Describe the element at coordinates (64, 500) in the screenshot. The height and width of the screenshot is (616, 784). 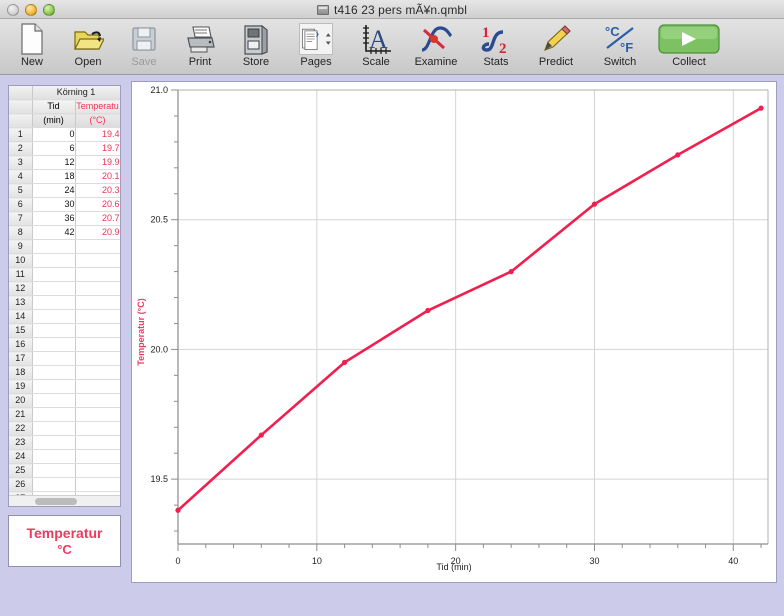
I see `table-horizontal-scrollbar` at that location.